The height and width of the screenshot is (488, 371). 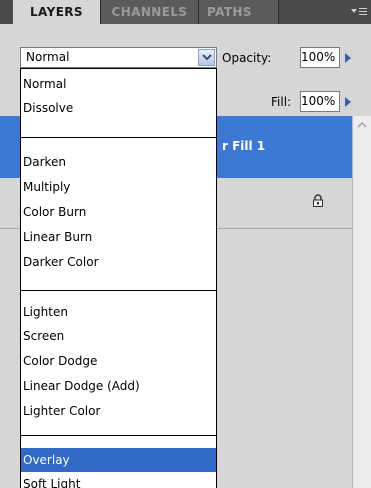 I want to click on tab-paths: PATHS, so click(x=239, y=12).